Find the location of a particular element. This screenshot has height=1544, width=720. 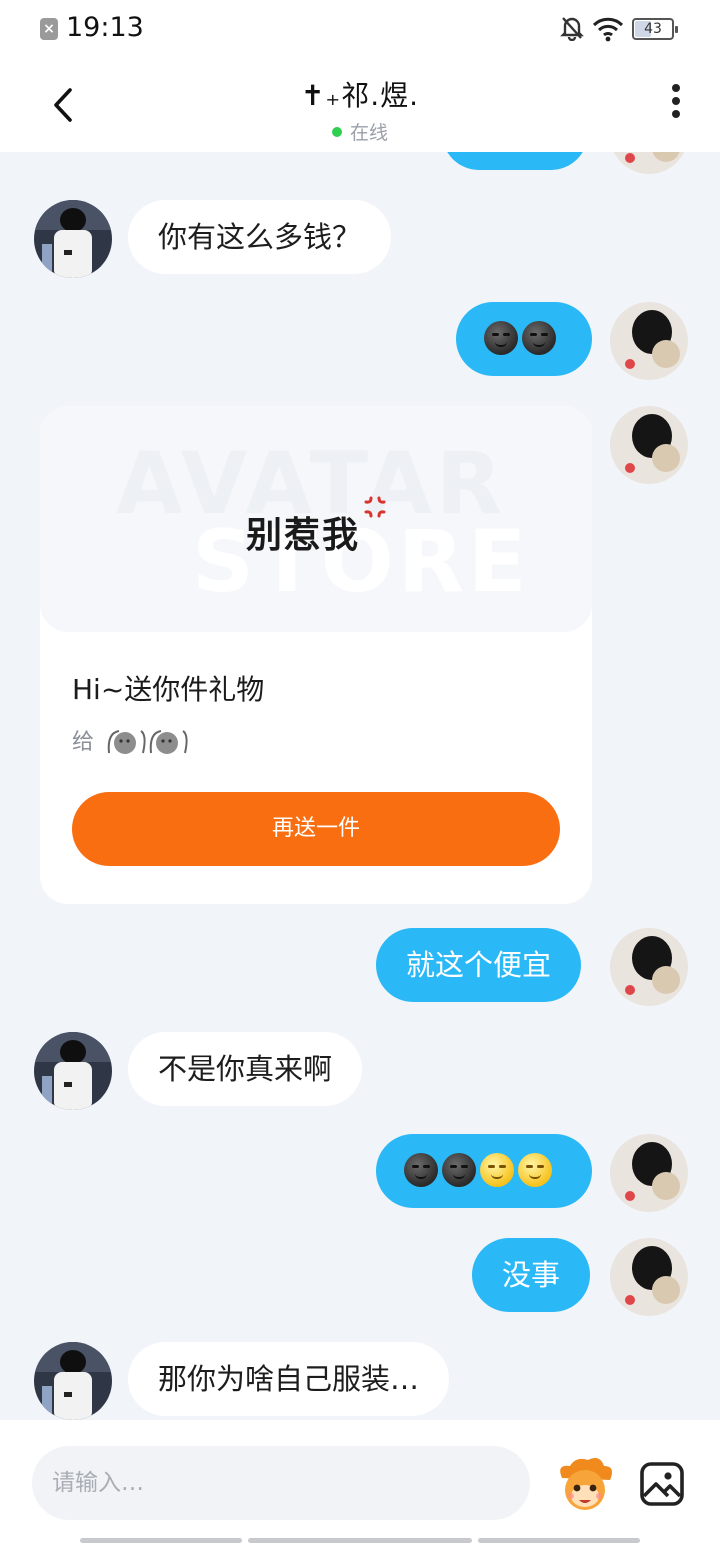

notification-close-icon: × is located at coordinates (49, 29).